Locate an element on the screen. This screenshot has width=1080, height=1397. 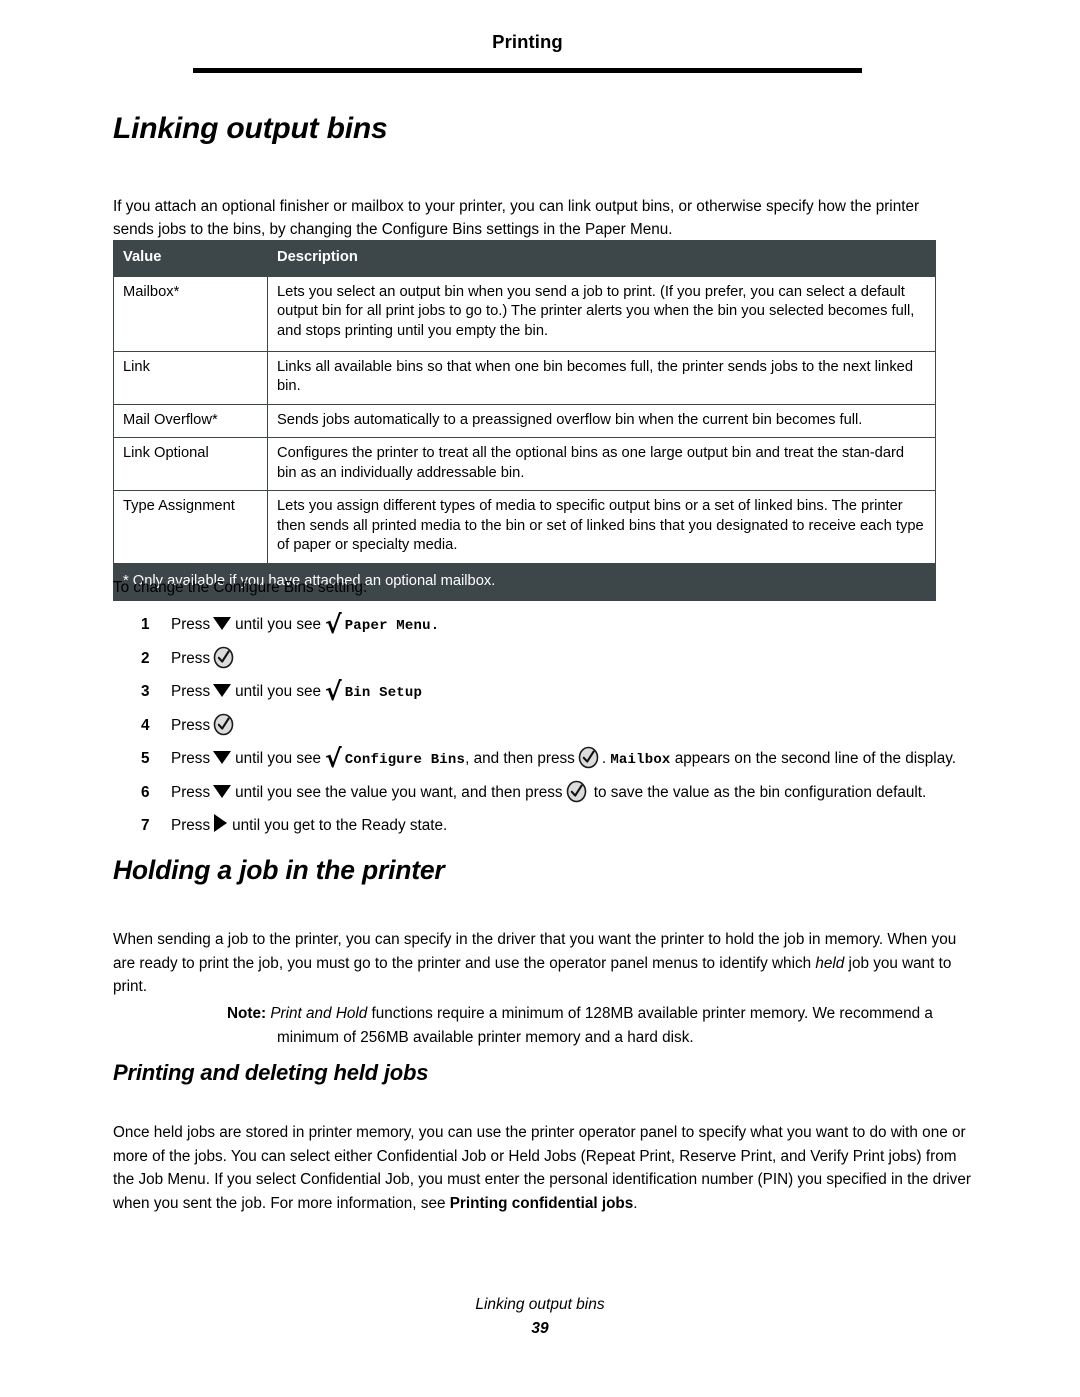
header-rule is located at coordinates (527, 70).